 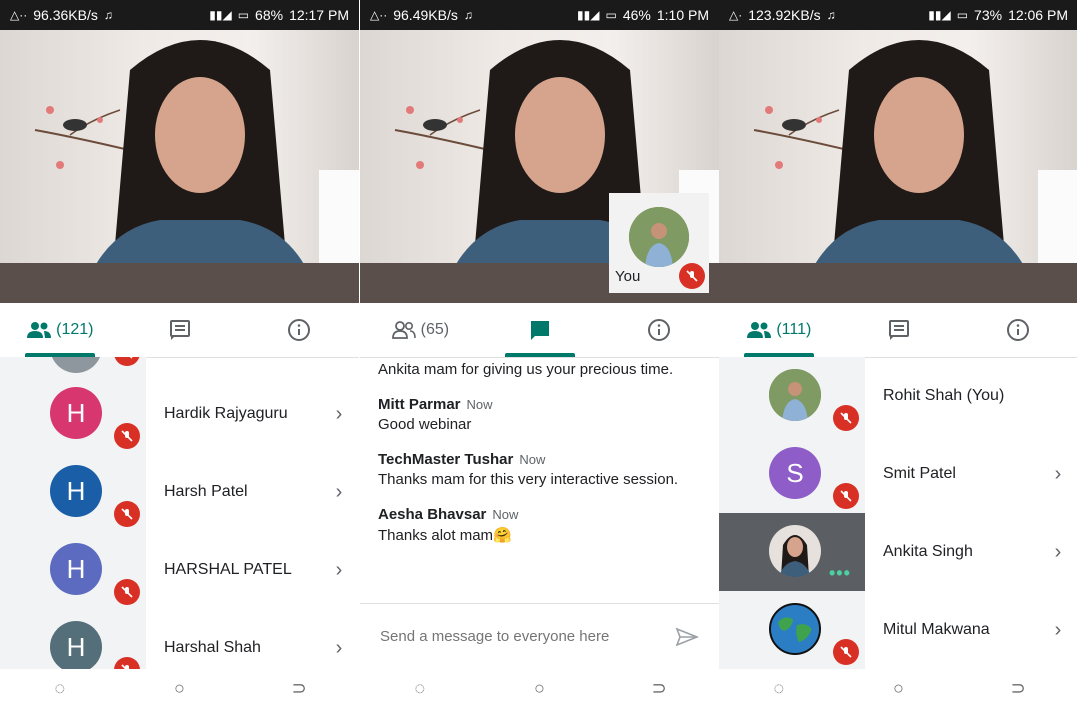 I want to click on meeting-tabs: (111), so click(x=898, y=330).